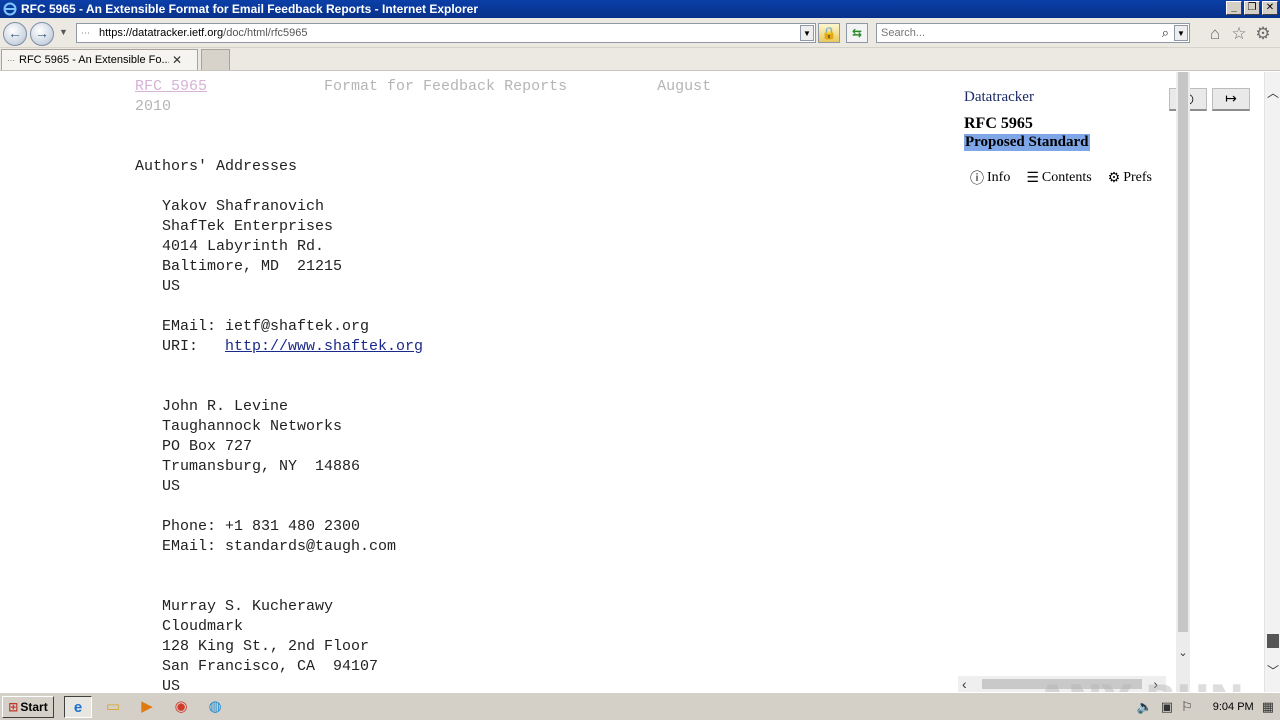 This screenshot has height=720, width=1280. Describe the element at coordinates (252, 426) in the screenshot. I see `author2-org: Taughannock Networks` at that location.